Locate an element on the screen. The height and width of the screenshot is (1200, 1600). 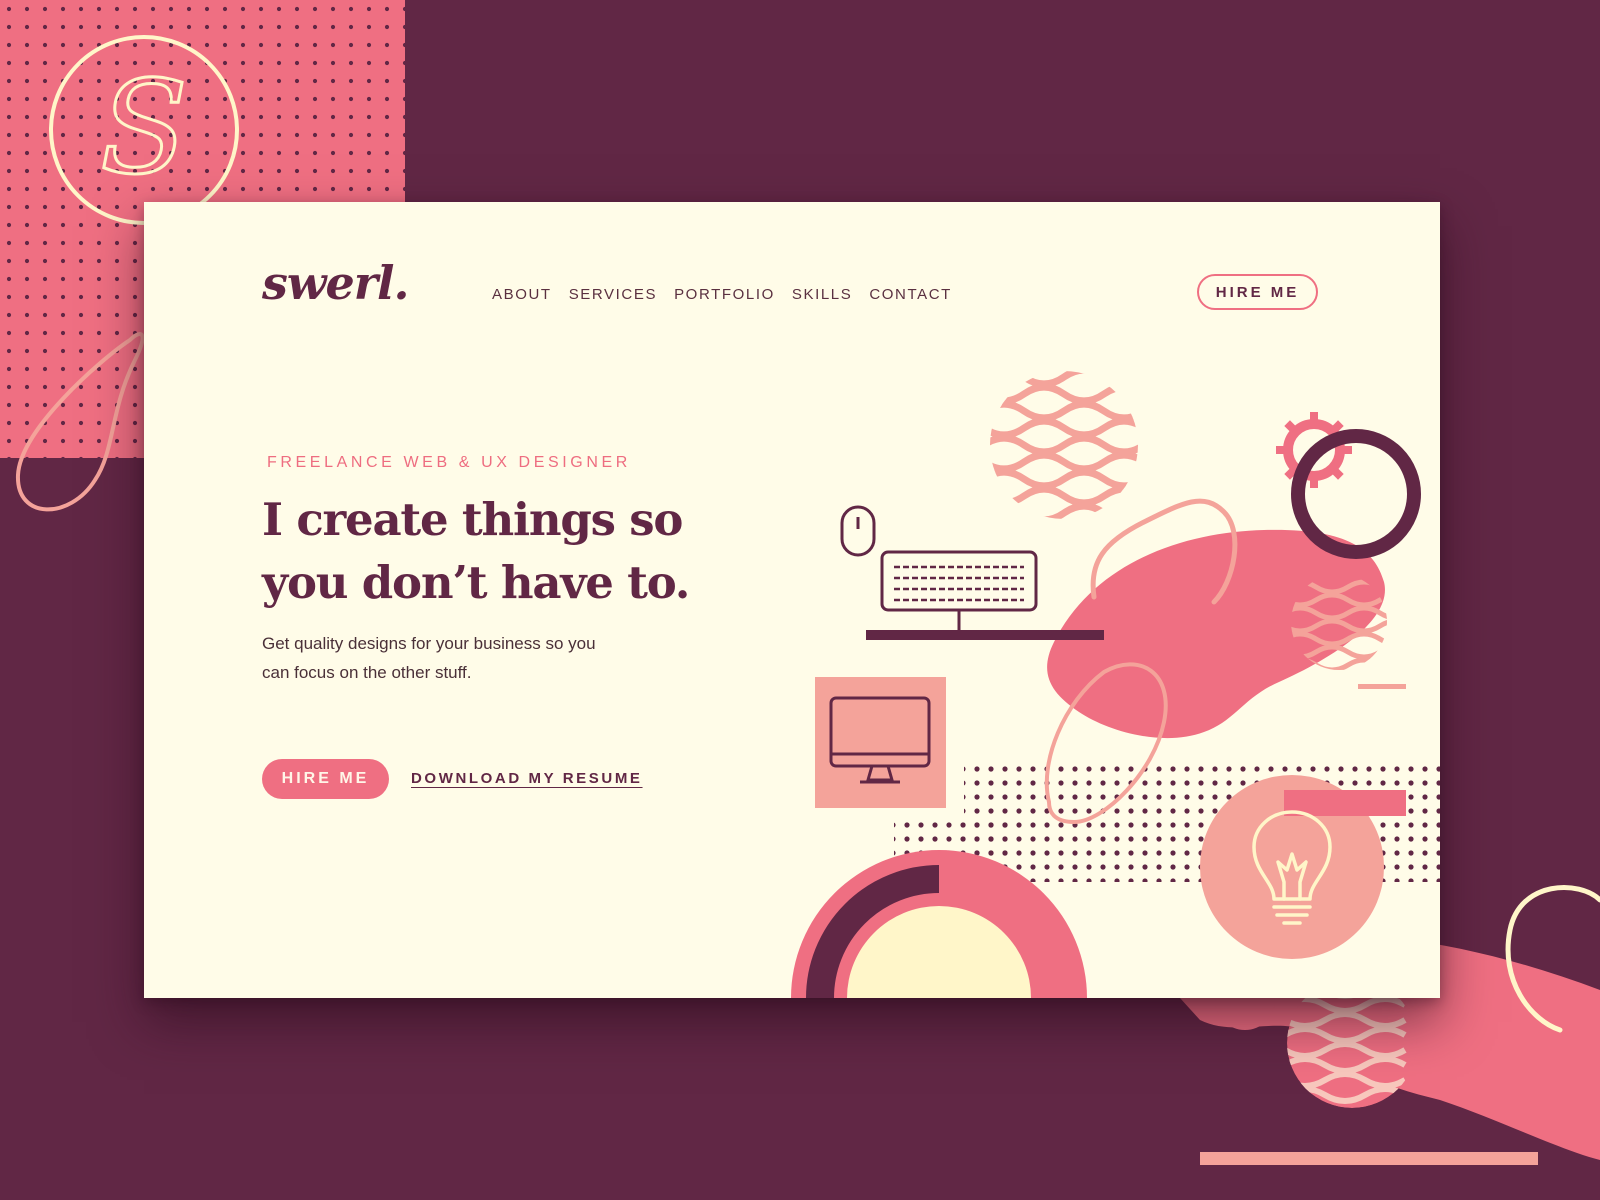
nav-item-contact: CONTACT is located at coordinates (910, 294).